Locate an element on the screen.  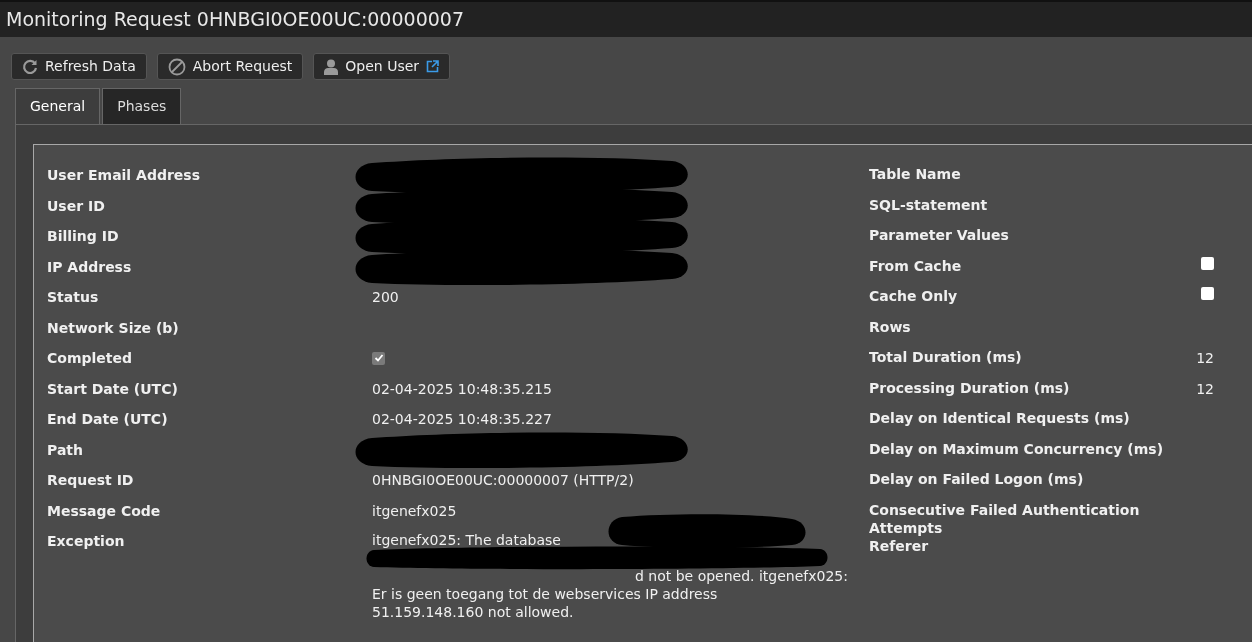
field-label: Completed is located at coordinates (90, 358).